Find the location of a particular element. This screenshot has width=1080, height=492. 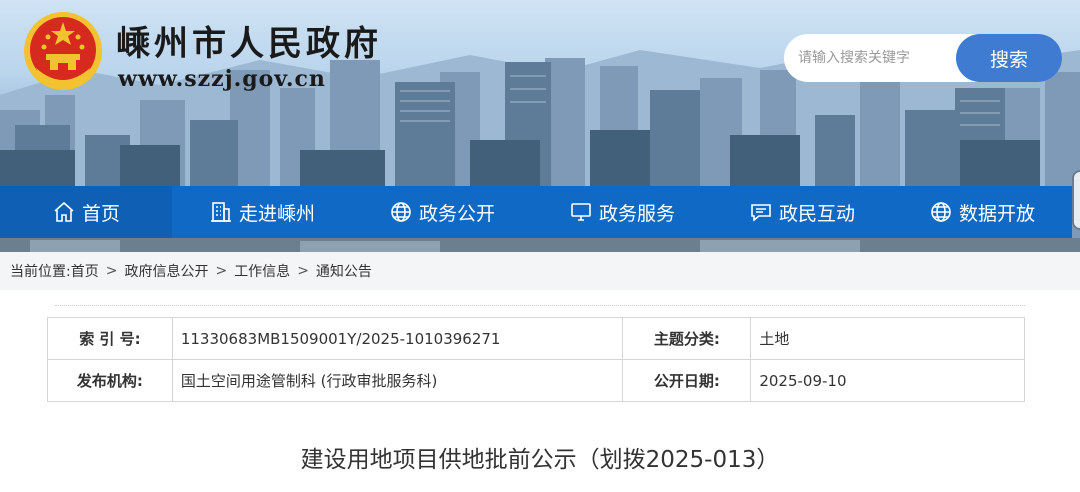

nav-item-gov-affairs: 政务公开 is located at coordinates (442, 212).